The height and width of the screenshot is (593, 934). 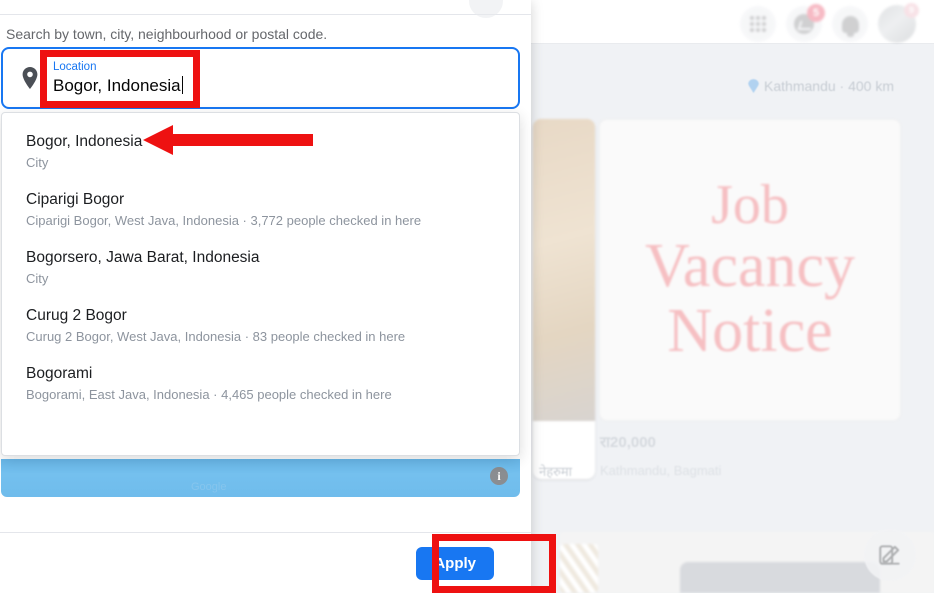 What do you see at coordinates (628, 442) in the screenshot?
I see `listing-price: रा20,000` at bounding box center [628, 442].